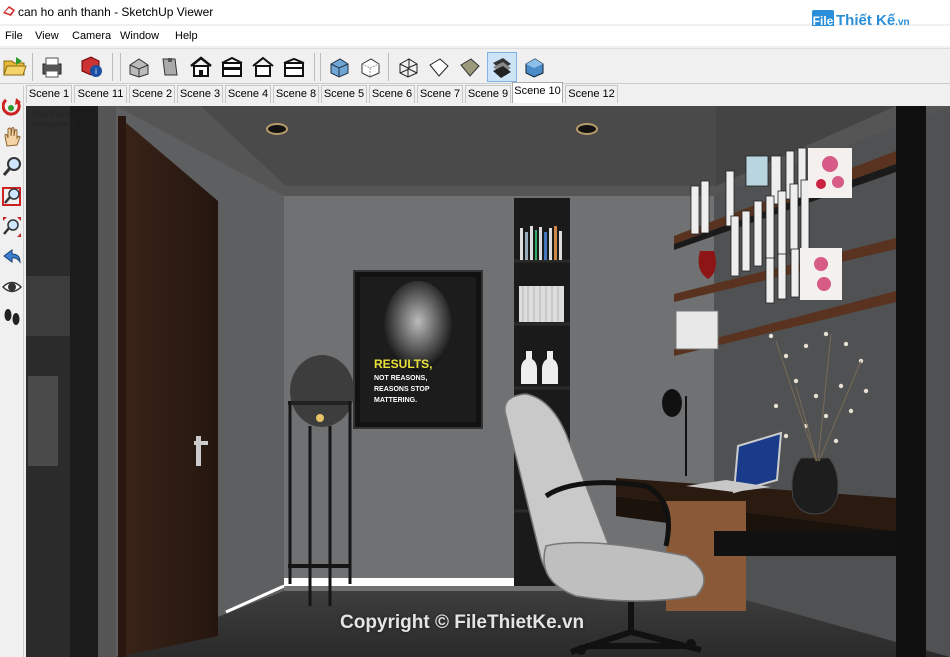 The height and width of the screenshot is (657, 950). I want to click on tab-scene-6: Scene 6, so click(392, 94).